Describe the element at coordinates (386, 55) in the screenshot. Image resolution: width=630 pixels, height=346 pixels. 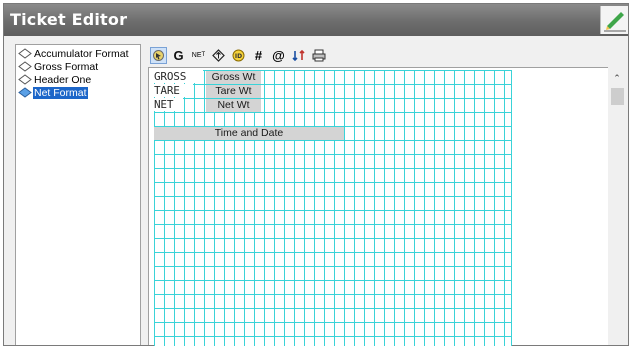
I see `field-toolbar: G NET ID # @` at that location.